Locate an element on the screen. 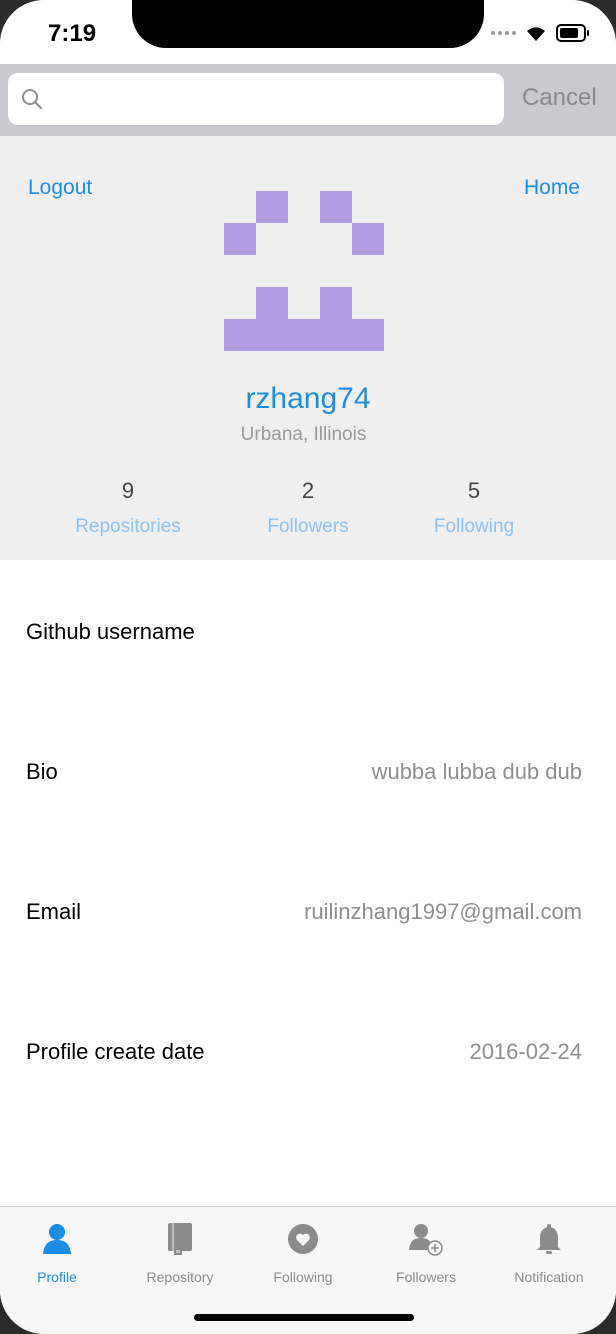  stat-repositories: 9 Repositories is located at coordinates (128, 508).